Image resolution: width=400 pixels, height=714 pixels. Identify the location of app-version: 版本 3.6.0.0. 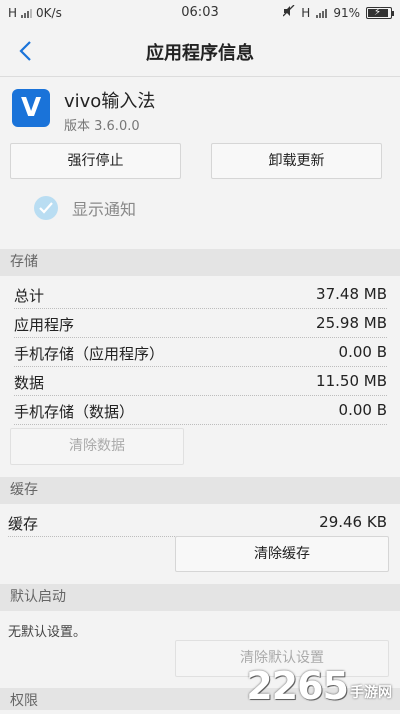
(102, 126).